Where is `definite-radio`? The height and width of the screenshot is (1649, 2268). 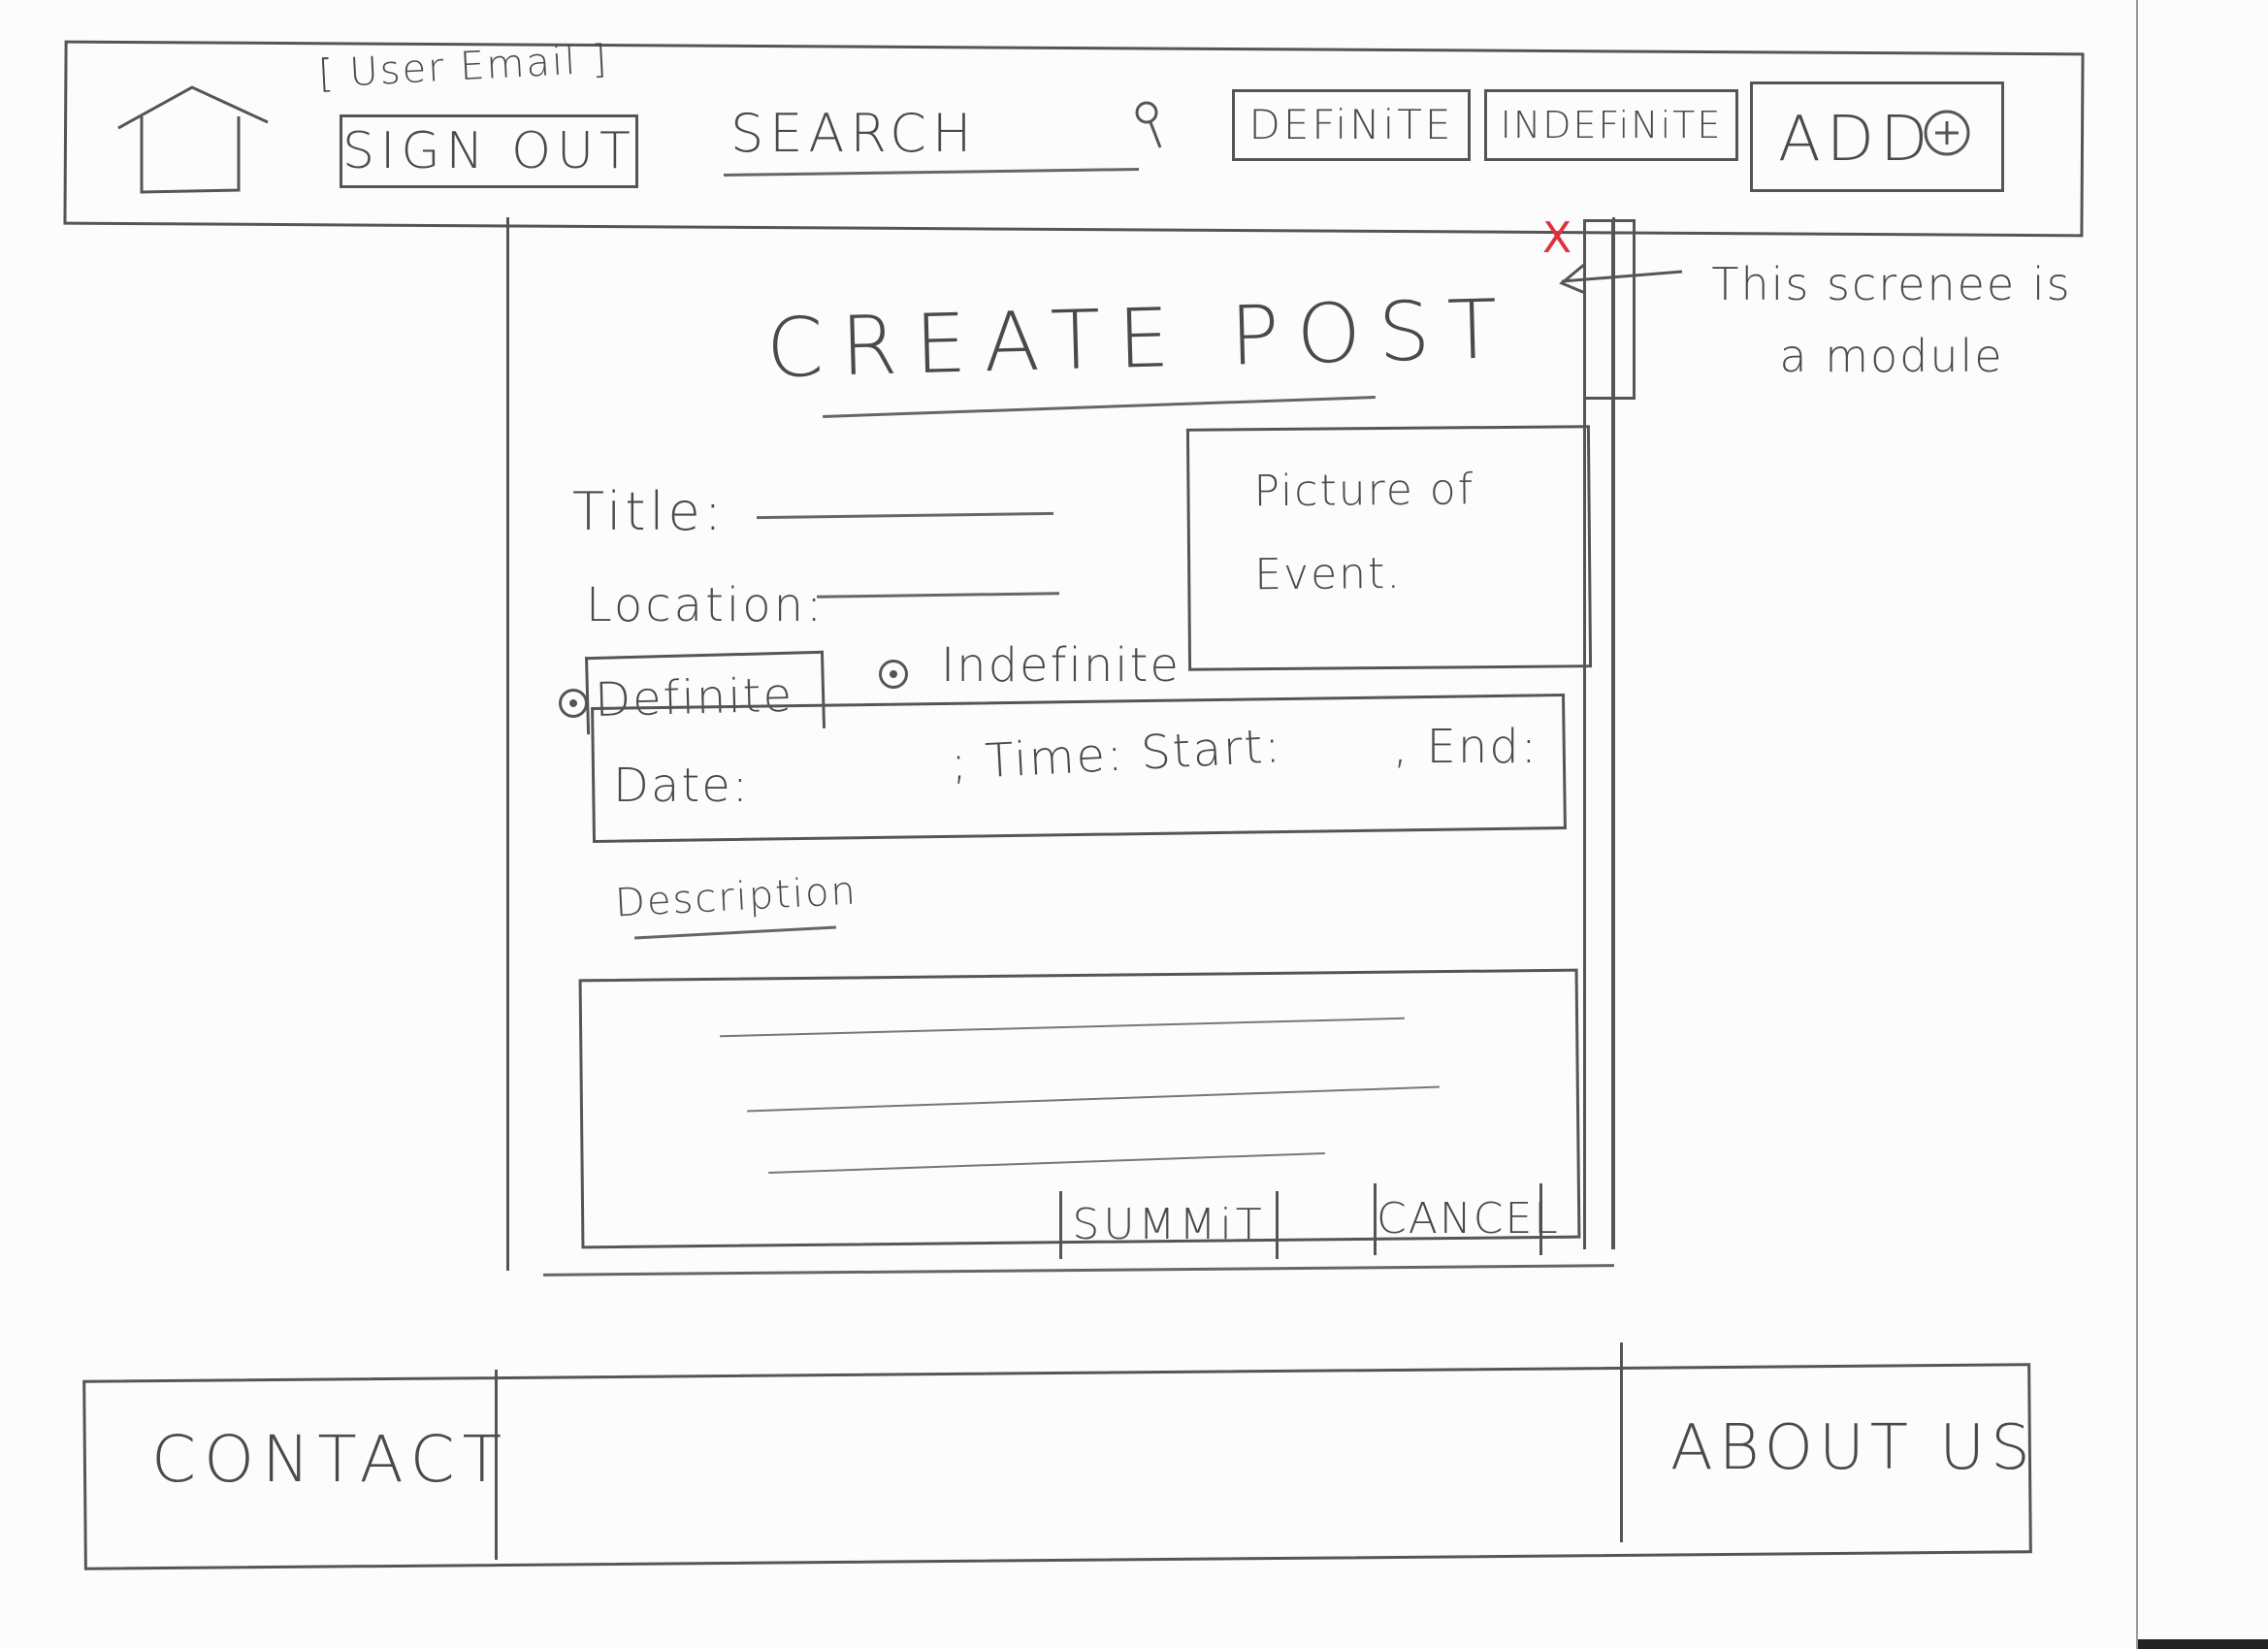 definite-radio is located at coordinates (573, 703).